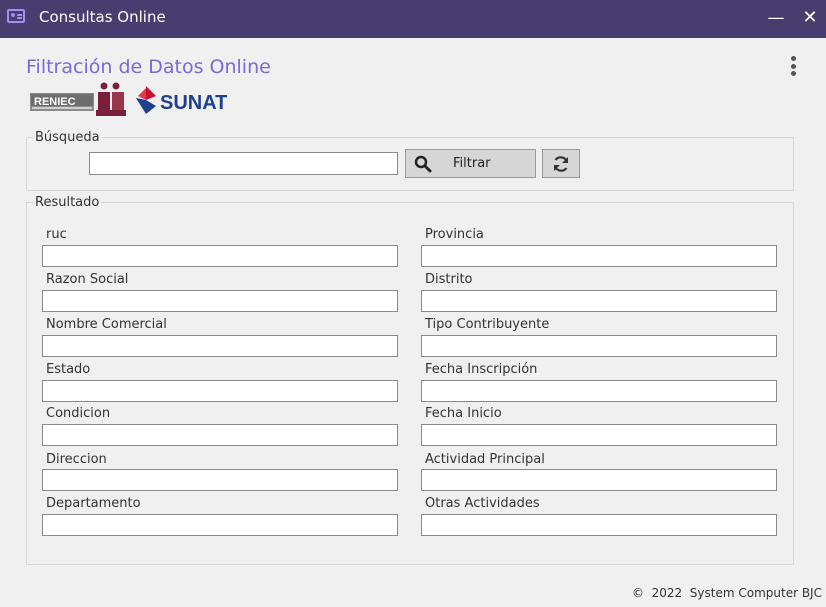 The width and height of the screenshot is (826, 607). Describe the element at coordinates (487, 324) in the screenshot. I see `field-label-tipo-contribuyente: Tipo Contribuyente` at that location.